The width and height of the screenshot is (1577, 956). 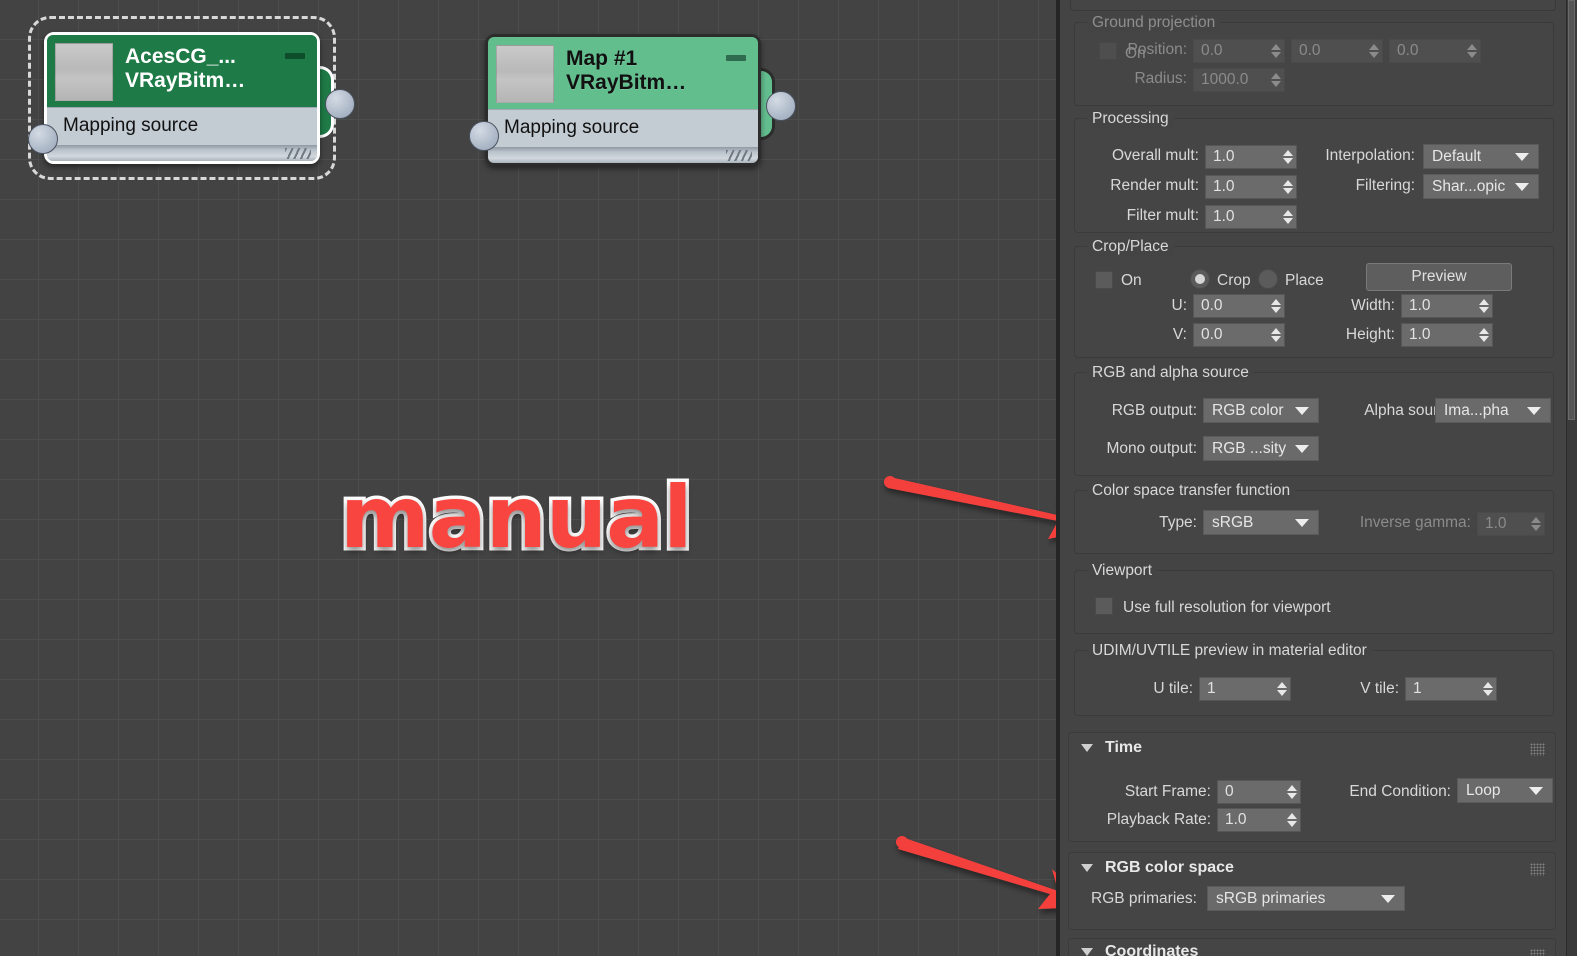 What do you see at coordinates (1313, 5) in the screenshot?
I see `previous-group-strip` at bounding box center [1313, 5].